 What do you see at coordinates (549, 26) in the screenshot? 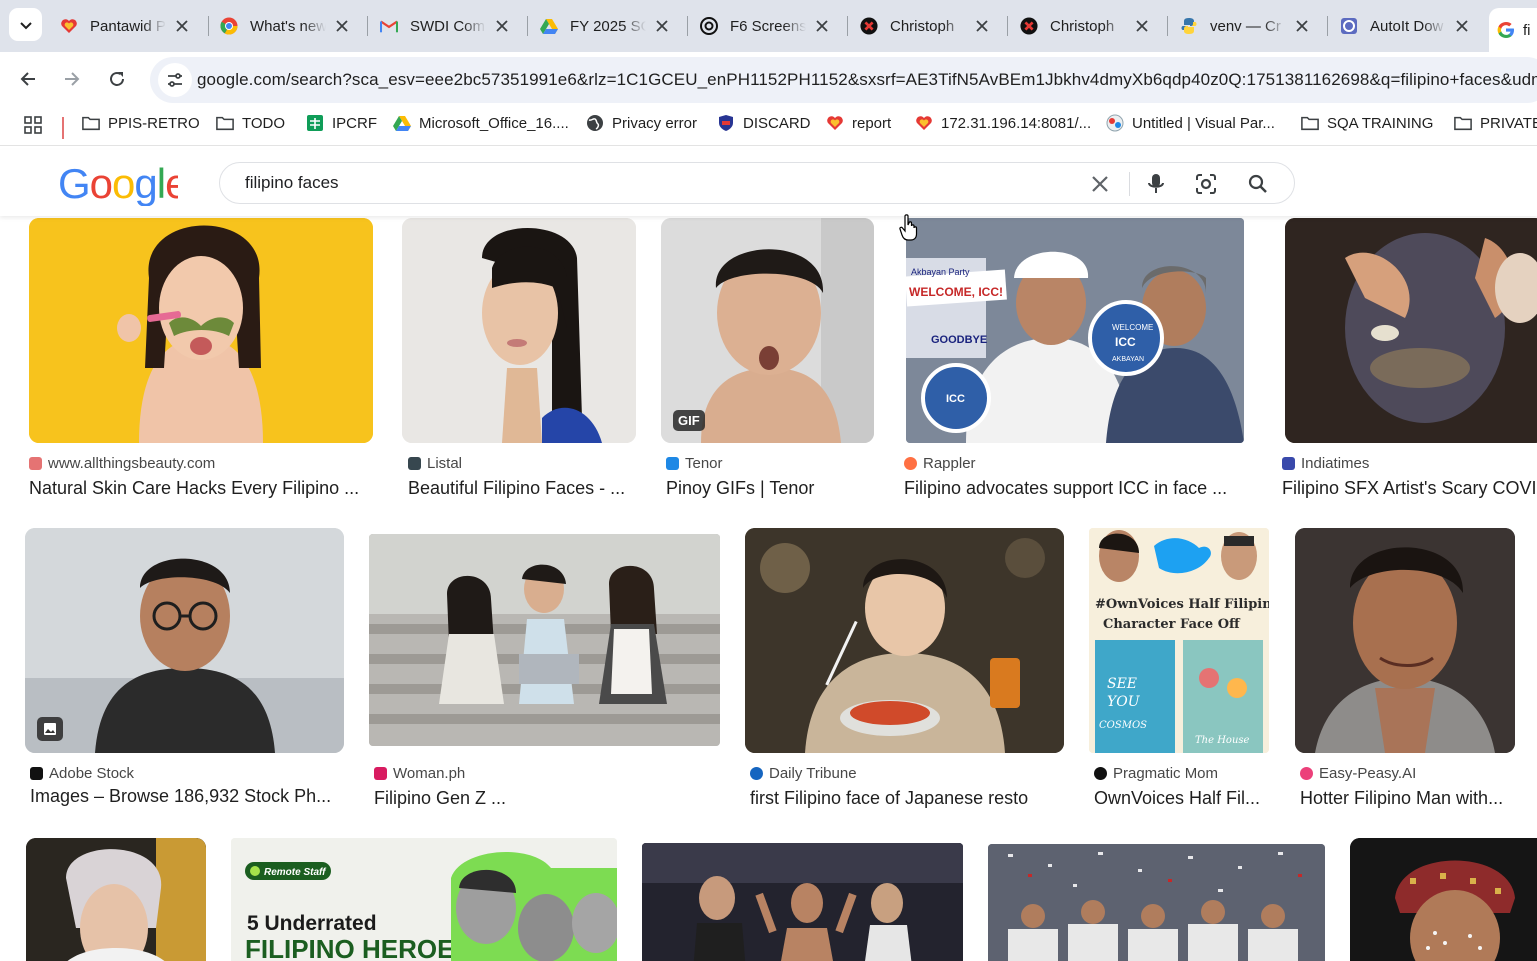
I see `drive-icon` at bounding box center [549, 26].